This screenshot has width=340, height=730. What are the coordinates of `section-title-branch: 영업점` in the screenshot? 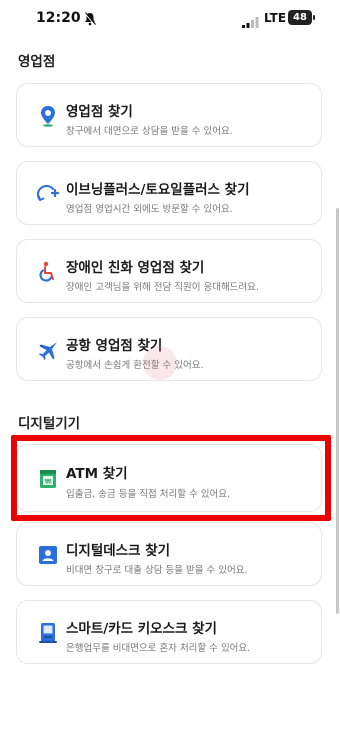 It's located at (37, 62).